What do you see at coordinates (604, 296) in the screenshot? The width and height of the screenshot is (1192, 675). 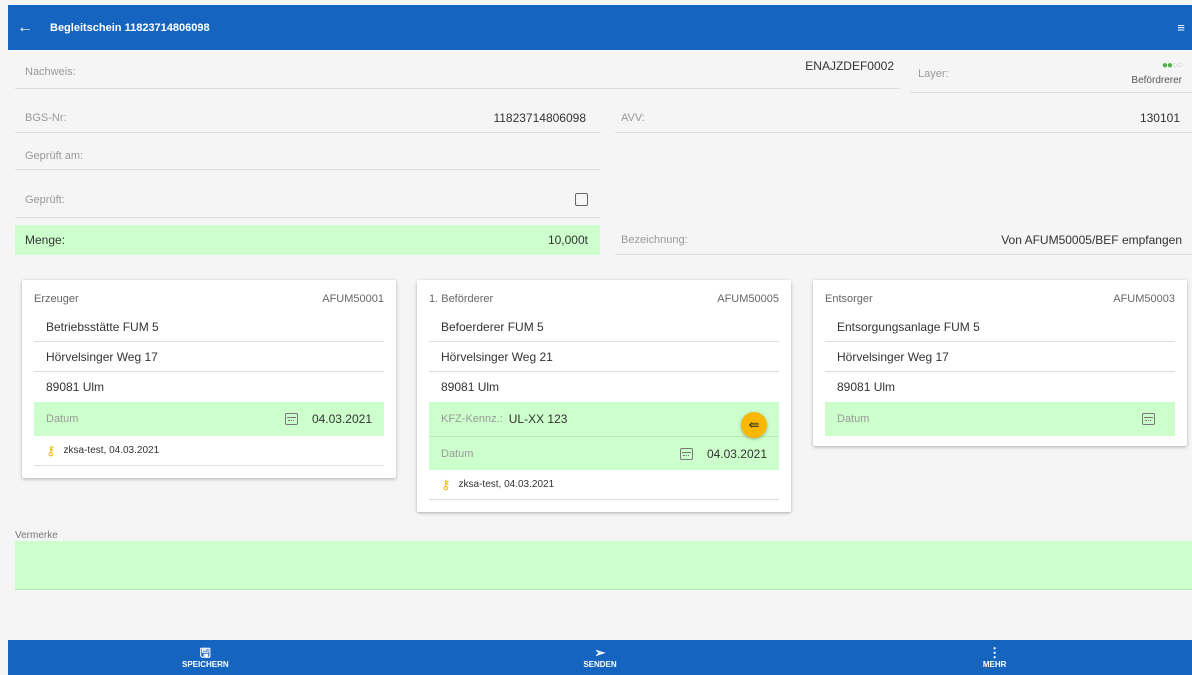 I see `befoerderer-card-header: 1. Beförderer AFUM50005` at bounding box center [604, 296].